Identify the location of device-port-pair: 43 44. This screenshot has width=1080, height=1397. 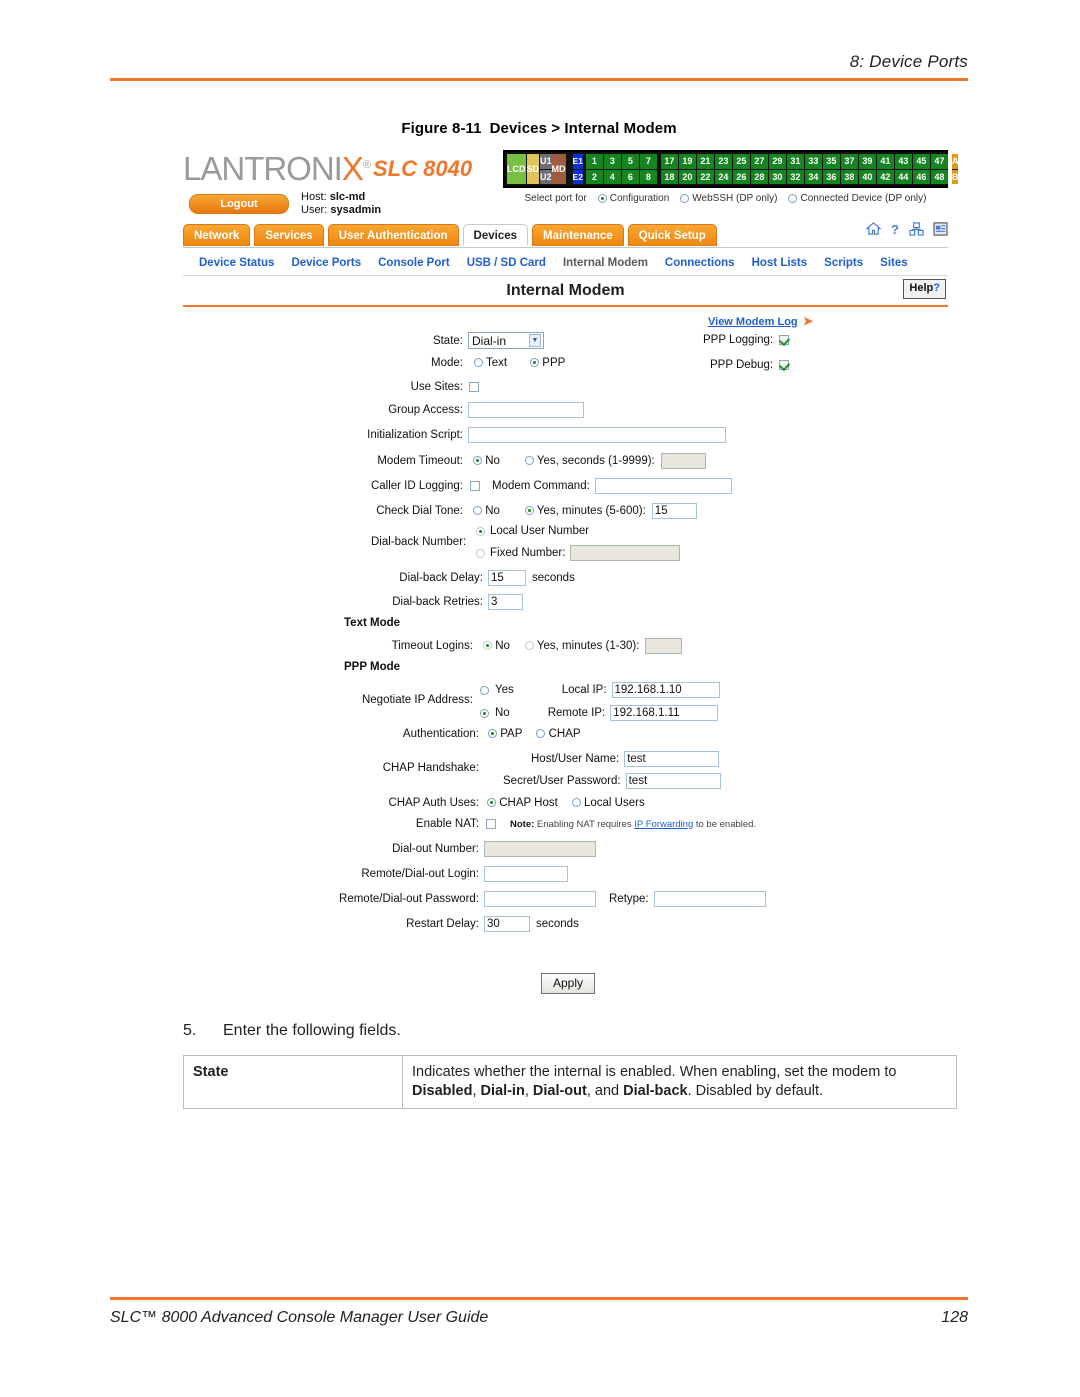
(903, 169).